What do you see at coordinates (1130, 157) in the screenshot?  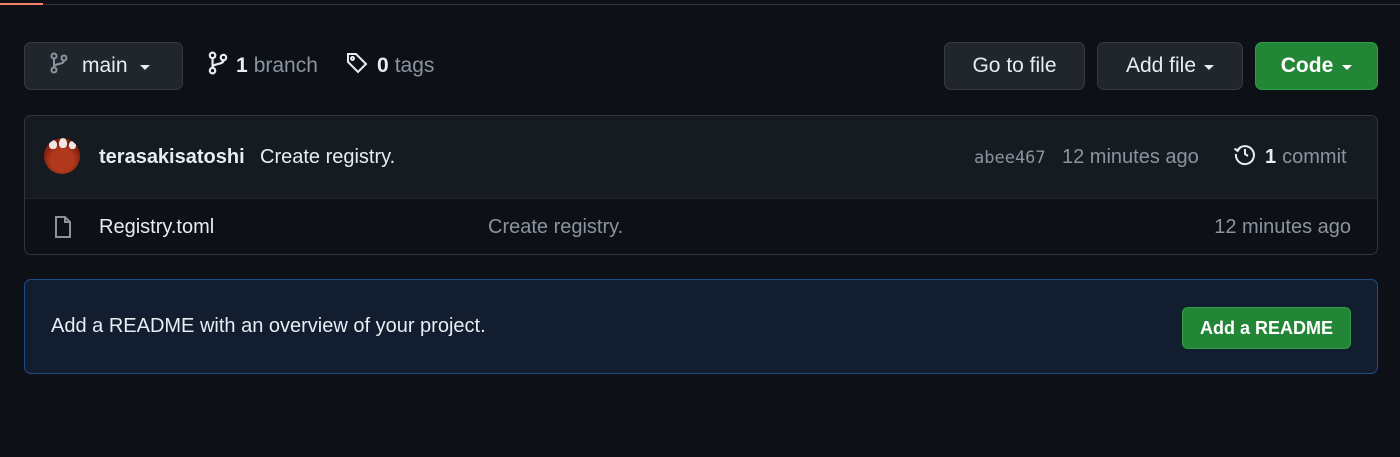 I see `commit-time: 12 minutes ago` at bounding box center [1130, 157].